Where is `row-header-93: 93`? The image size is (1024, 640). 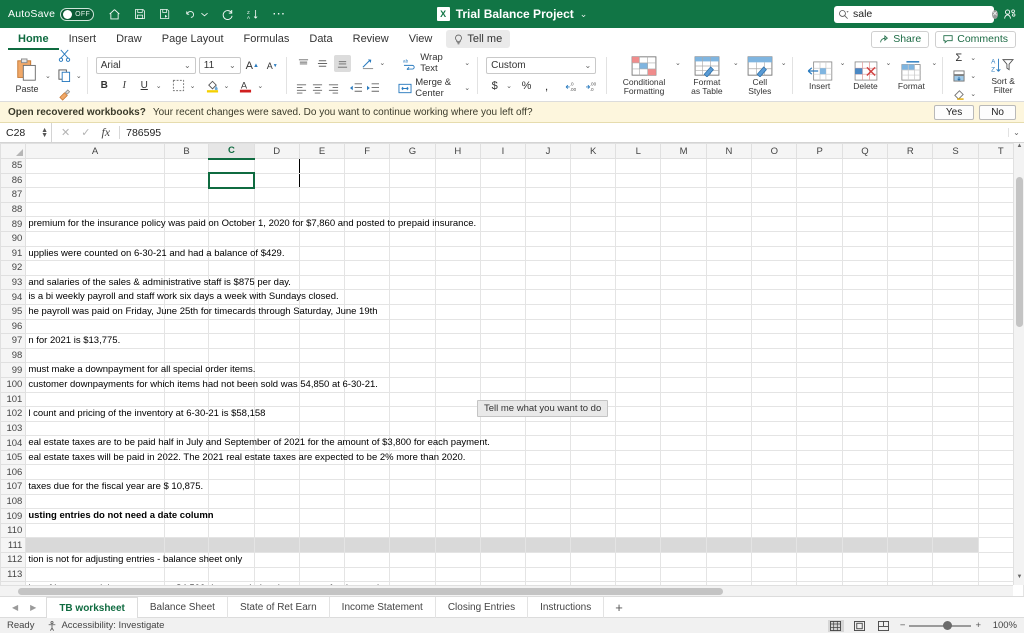 row-header-93: 93 is located at coordinates (13, 282).